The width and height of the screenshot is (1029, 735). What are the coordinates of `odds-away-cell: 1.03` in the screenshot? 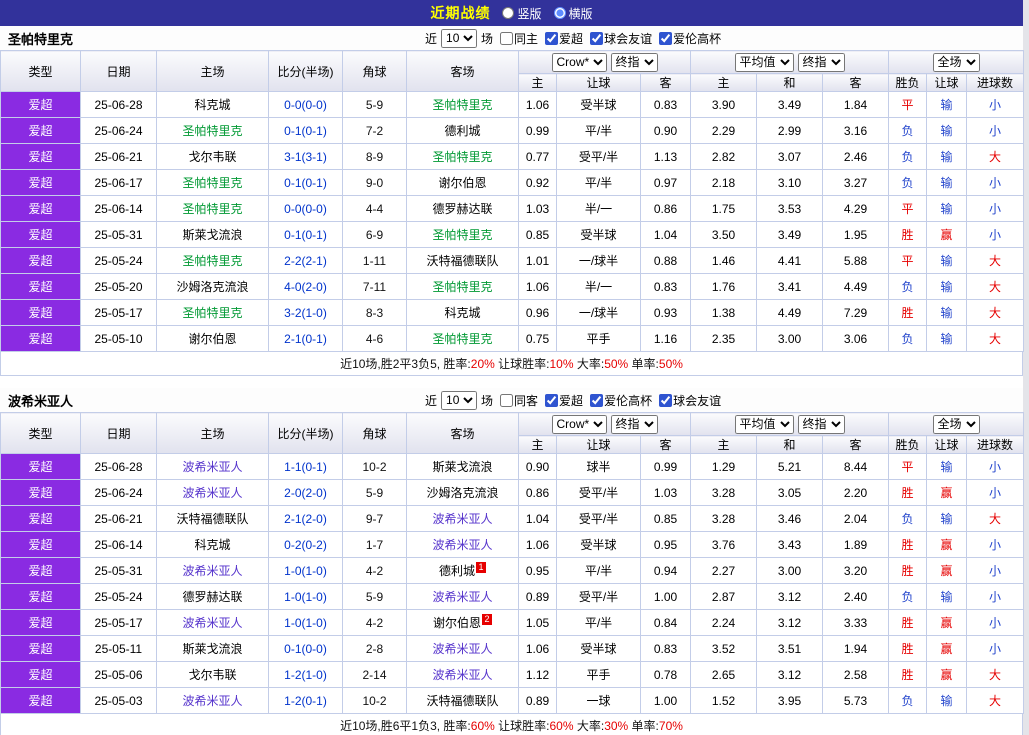 It's located at (665, 492).